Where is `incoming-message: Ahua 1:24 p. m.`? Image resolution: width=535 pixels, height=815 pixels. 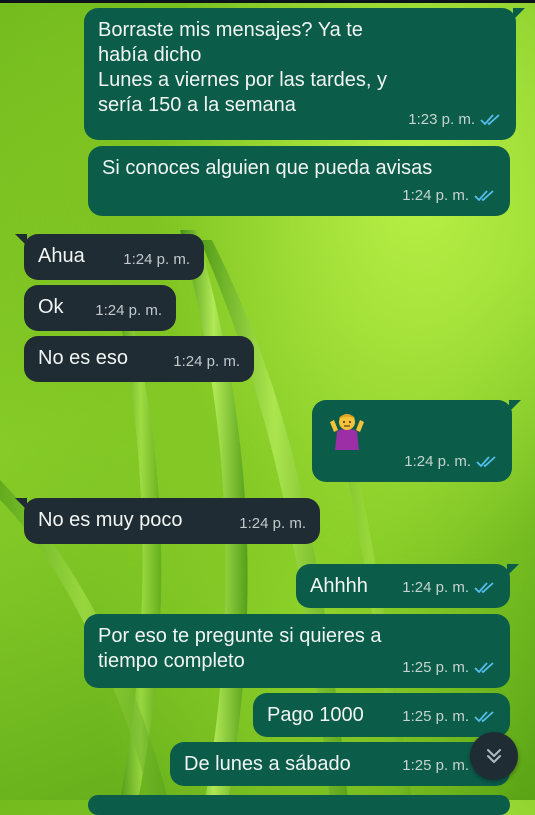 incoming-message: Ahua 1:24 p. m. is located at coordinates (109, 257).